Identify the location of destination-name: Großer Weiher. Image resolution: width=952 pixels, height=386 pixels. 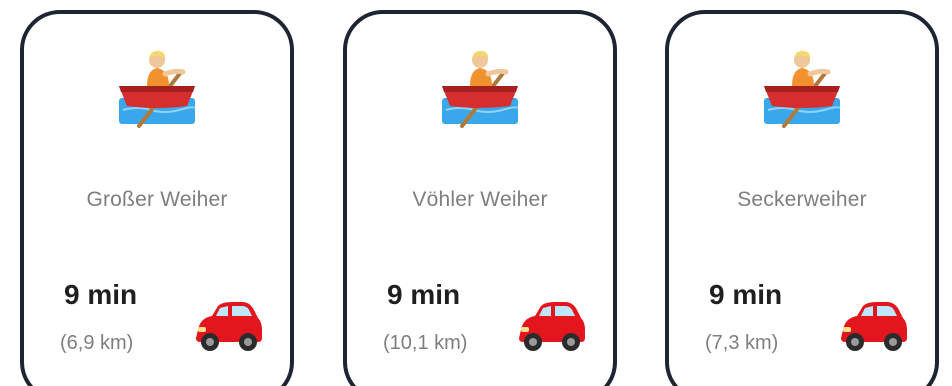
(157, 199).